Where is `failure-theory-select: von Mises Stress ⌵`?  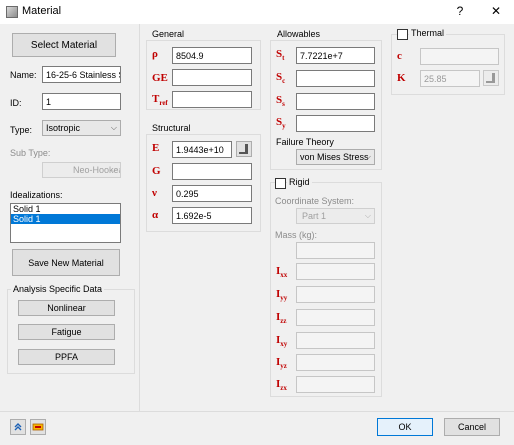 failure-theory-select: von Mises Stress ⌵ is located at coordinates (335, 157).